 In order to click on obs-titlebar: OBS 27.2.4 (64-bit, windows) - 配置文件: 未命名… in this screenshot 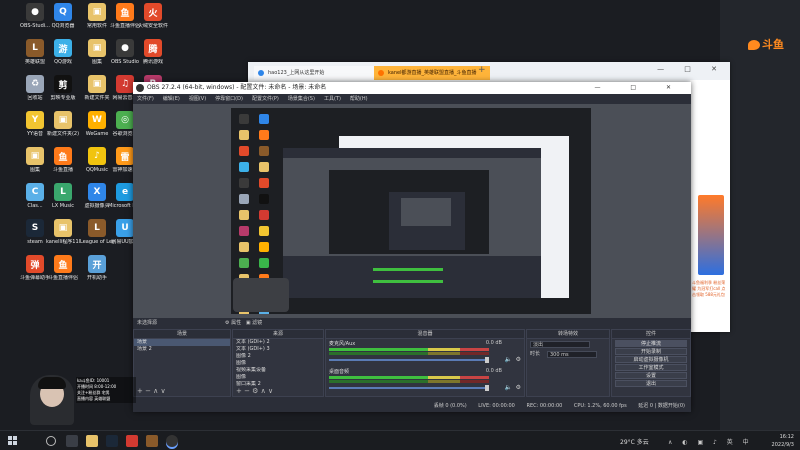, I will do `click(412, 88)`.